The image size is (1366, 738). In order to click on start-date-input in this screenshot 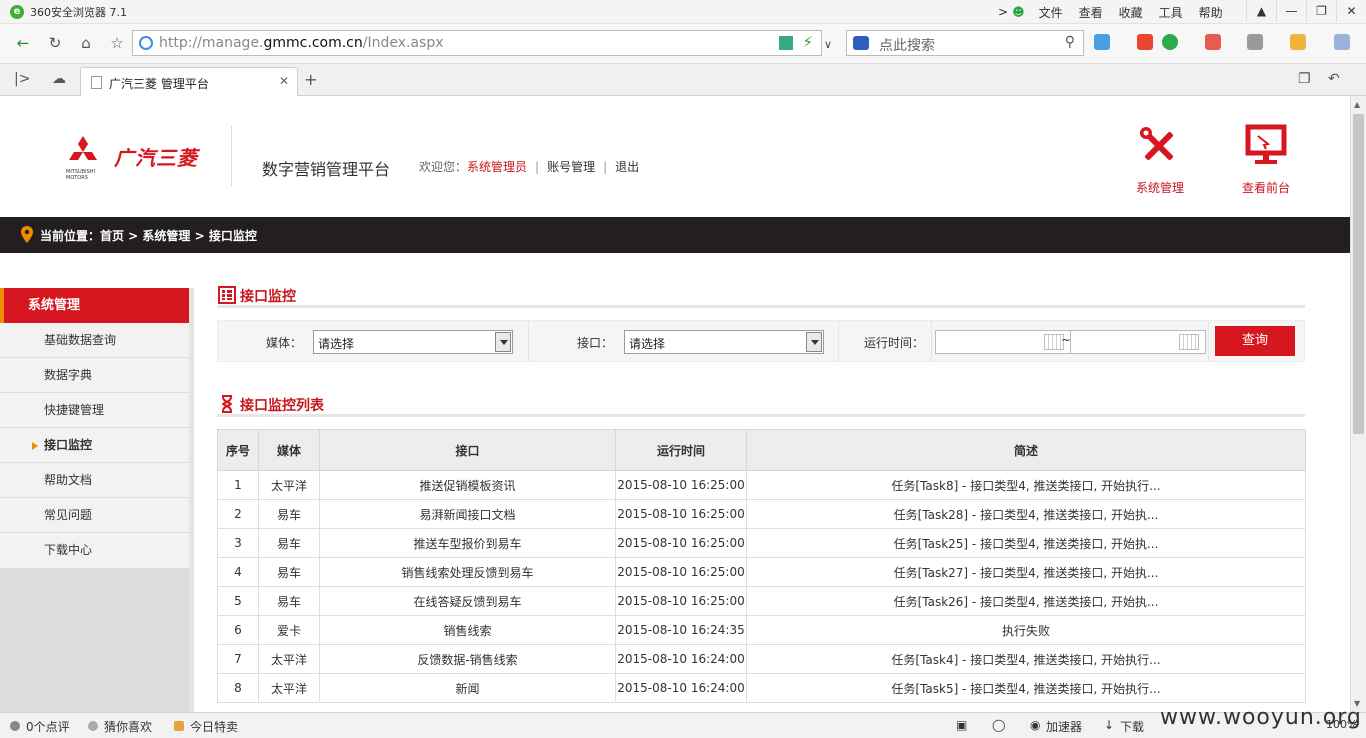, I will do `click(1003, 342)`.